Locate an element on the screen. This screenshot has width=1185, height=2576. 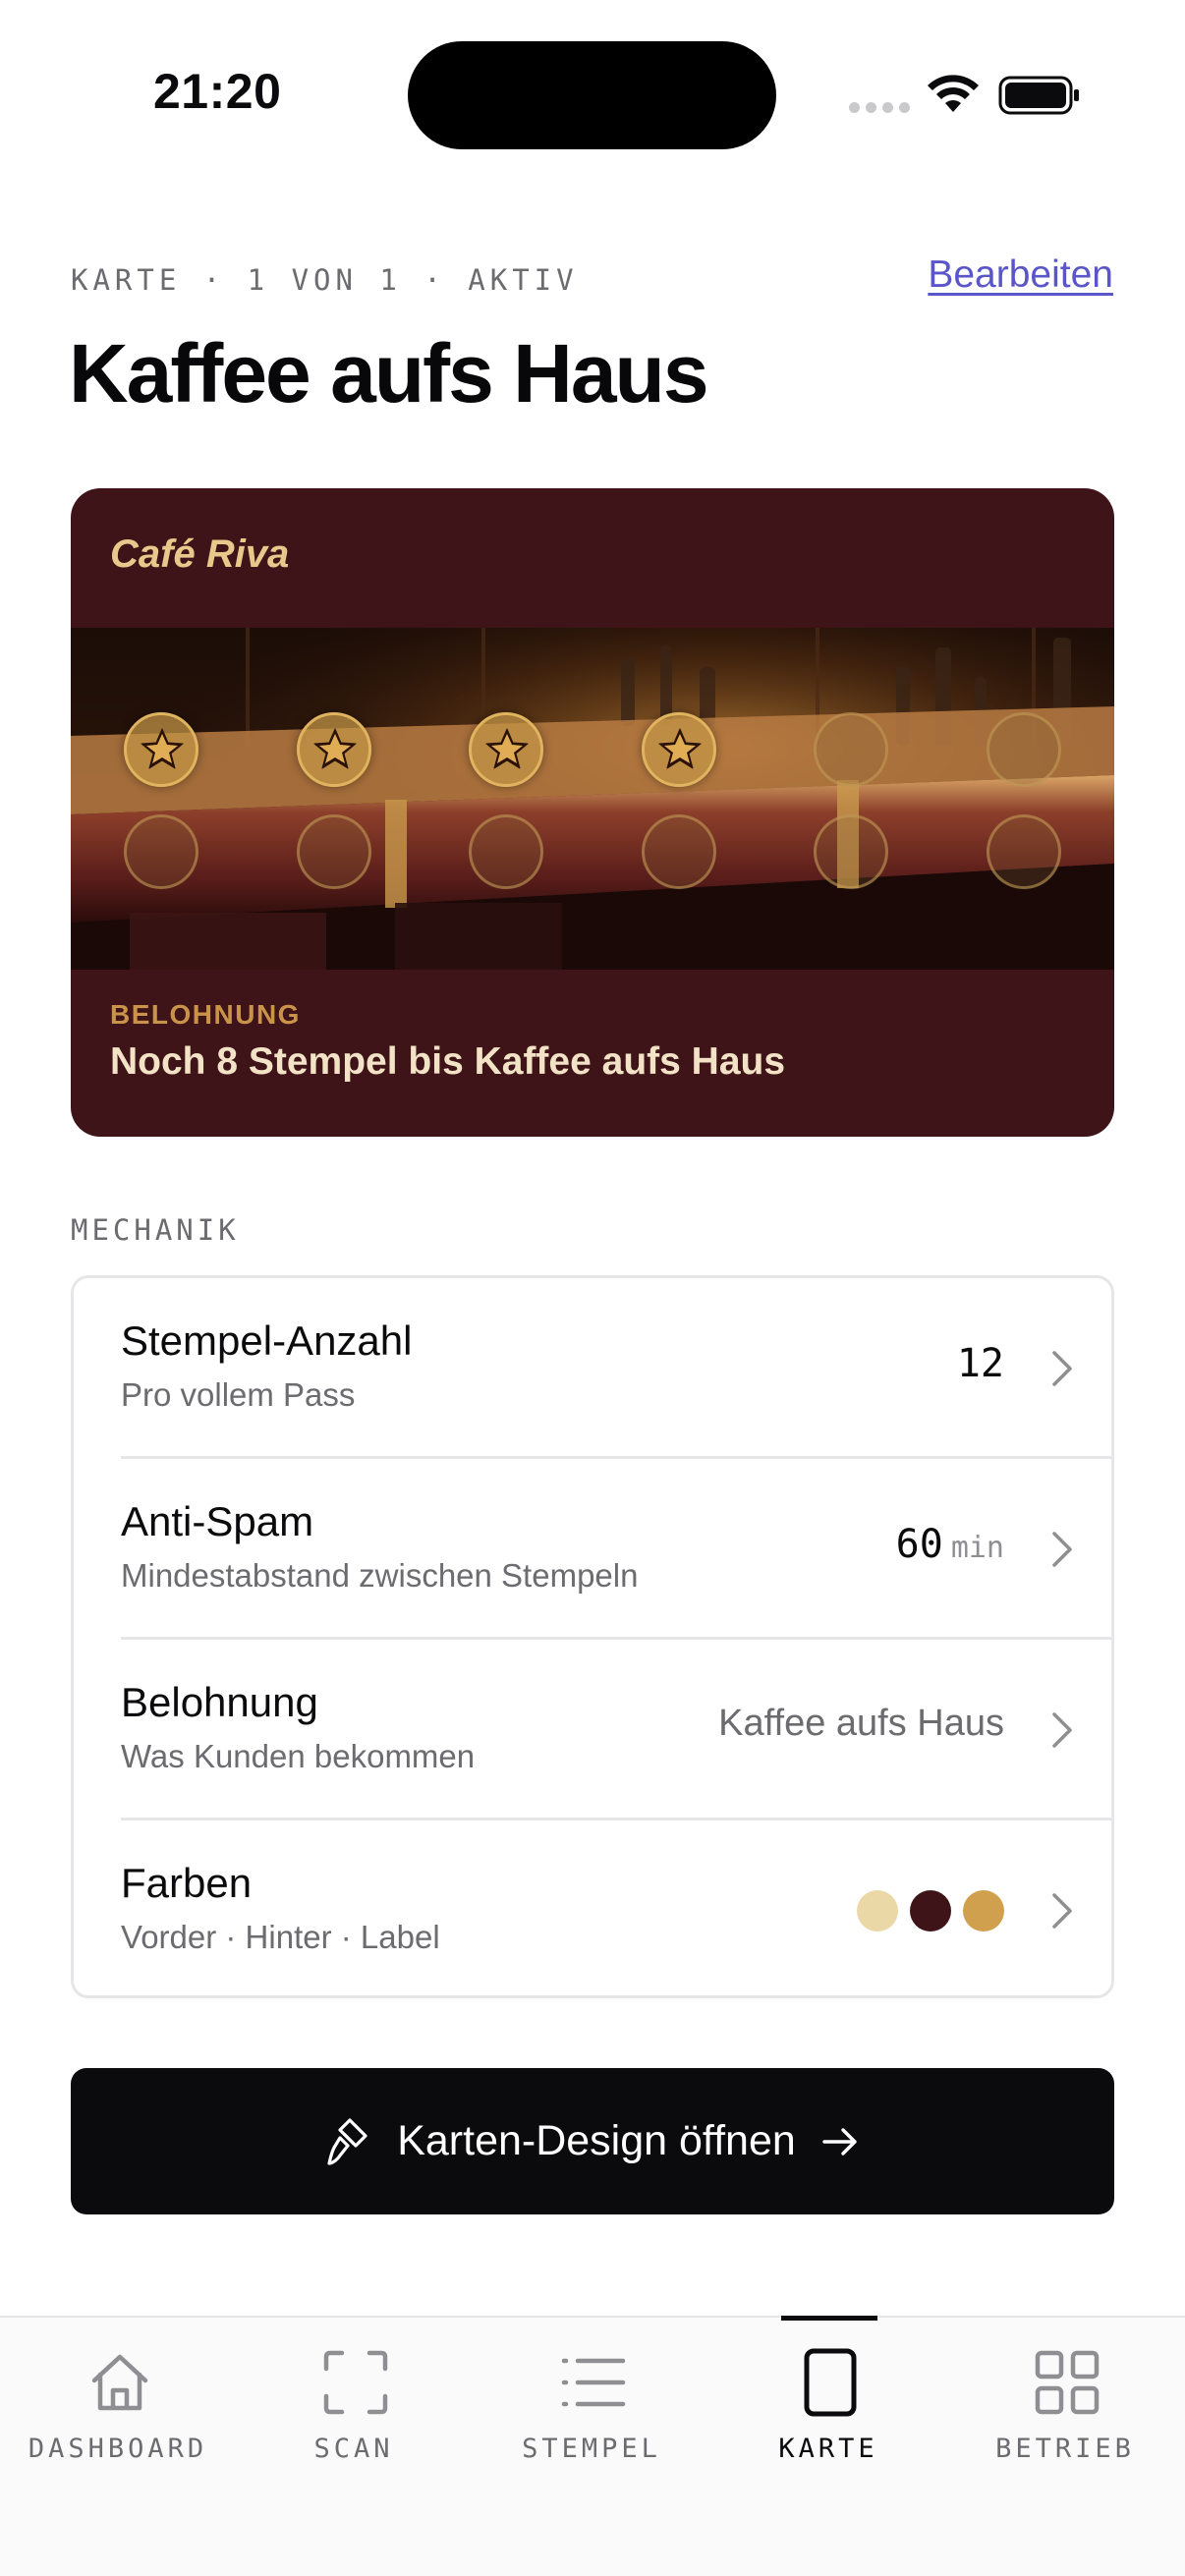
reward-value: Kaffee aufs Haus is located at coordinates (861, 1723).